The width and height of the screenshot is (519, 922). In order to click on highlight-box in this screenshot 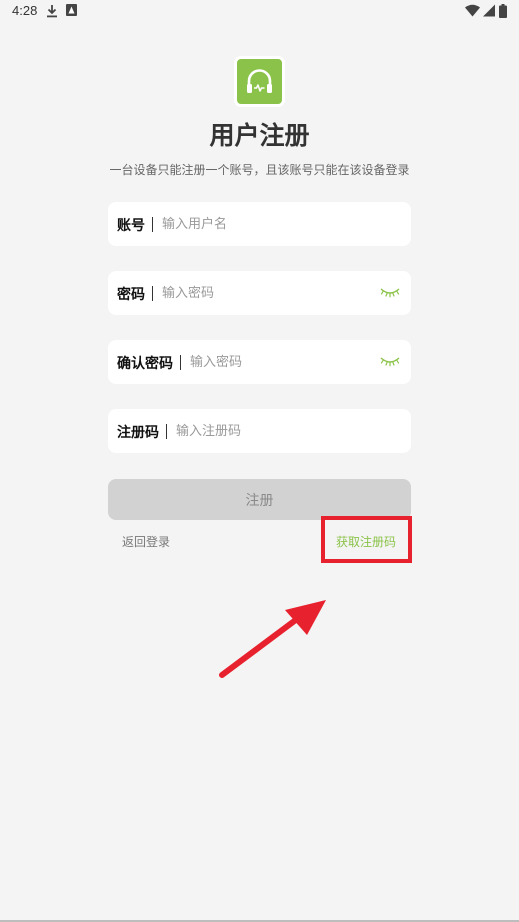, I will do `click(366, 539)`.